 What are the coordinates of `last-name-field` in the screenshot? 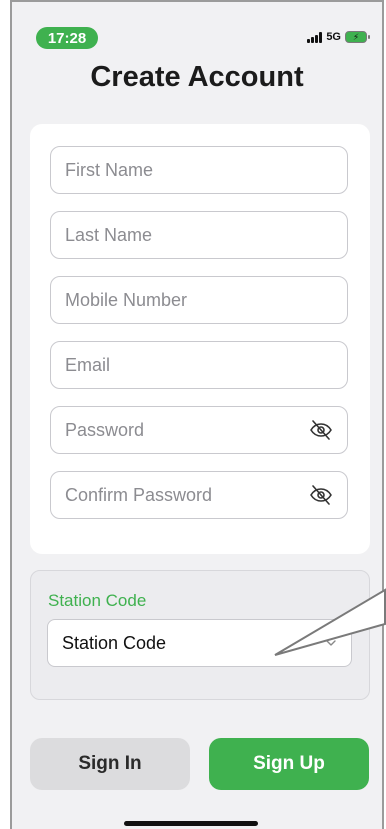 It's located at (199, 235).